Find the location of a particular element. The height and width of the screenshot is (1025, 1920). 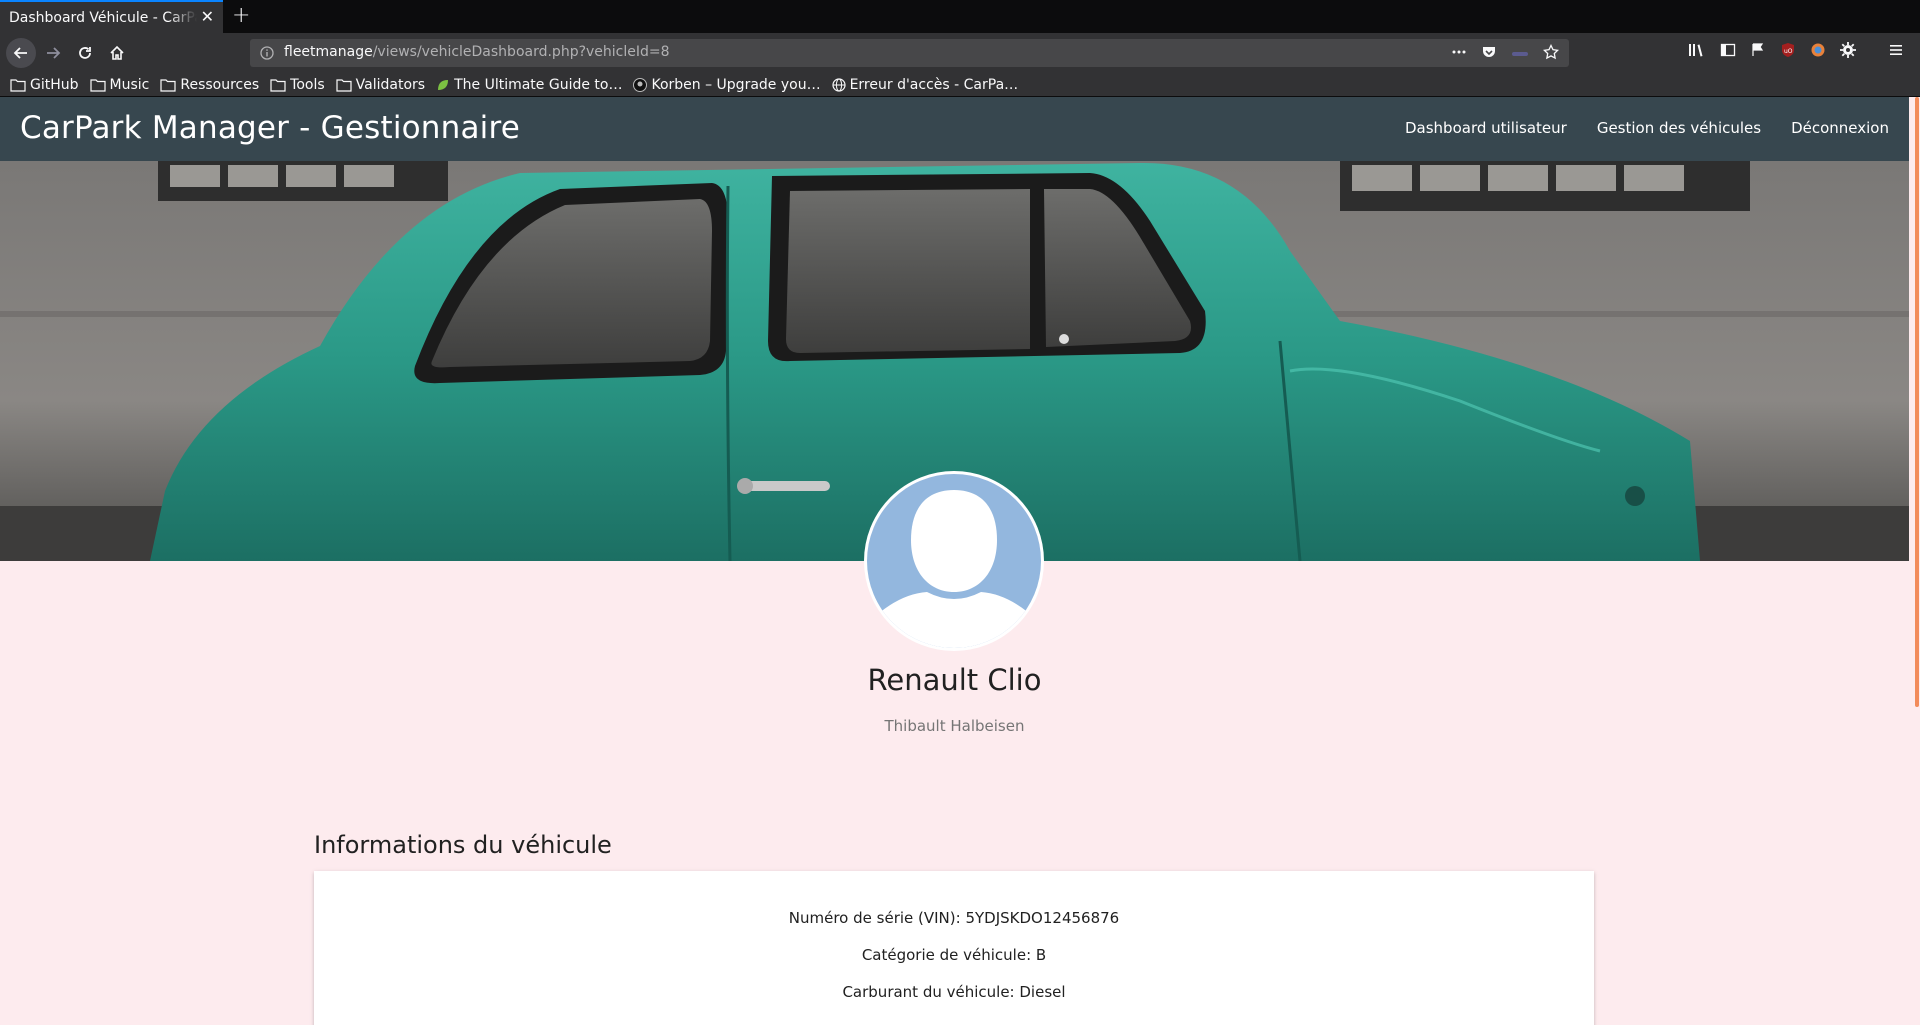

nav-link-gestion-vehicules: Gestion des véhicules is located at coordinates (1679, 128).